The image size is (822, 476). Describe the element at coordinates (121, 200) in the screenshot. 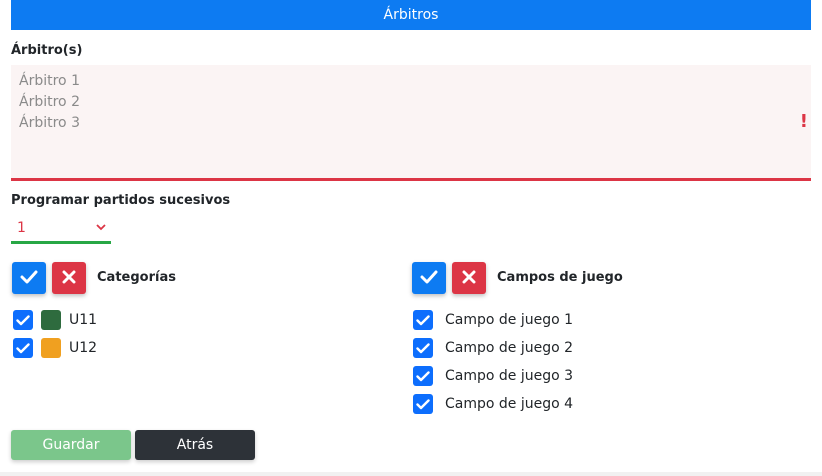

I see `schedule-label: Programar partidos sucesivos` at that location.